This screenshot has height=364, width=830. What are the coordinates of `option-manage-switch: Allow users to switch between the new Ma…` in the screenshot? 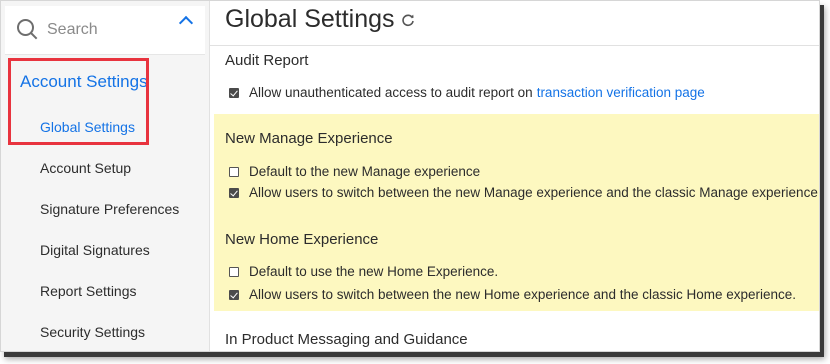 It's located at (523, 192).